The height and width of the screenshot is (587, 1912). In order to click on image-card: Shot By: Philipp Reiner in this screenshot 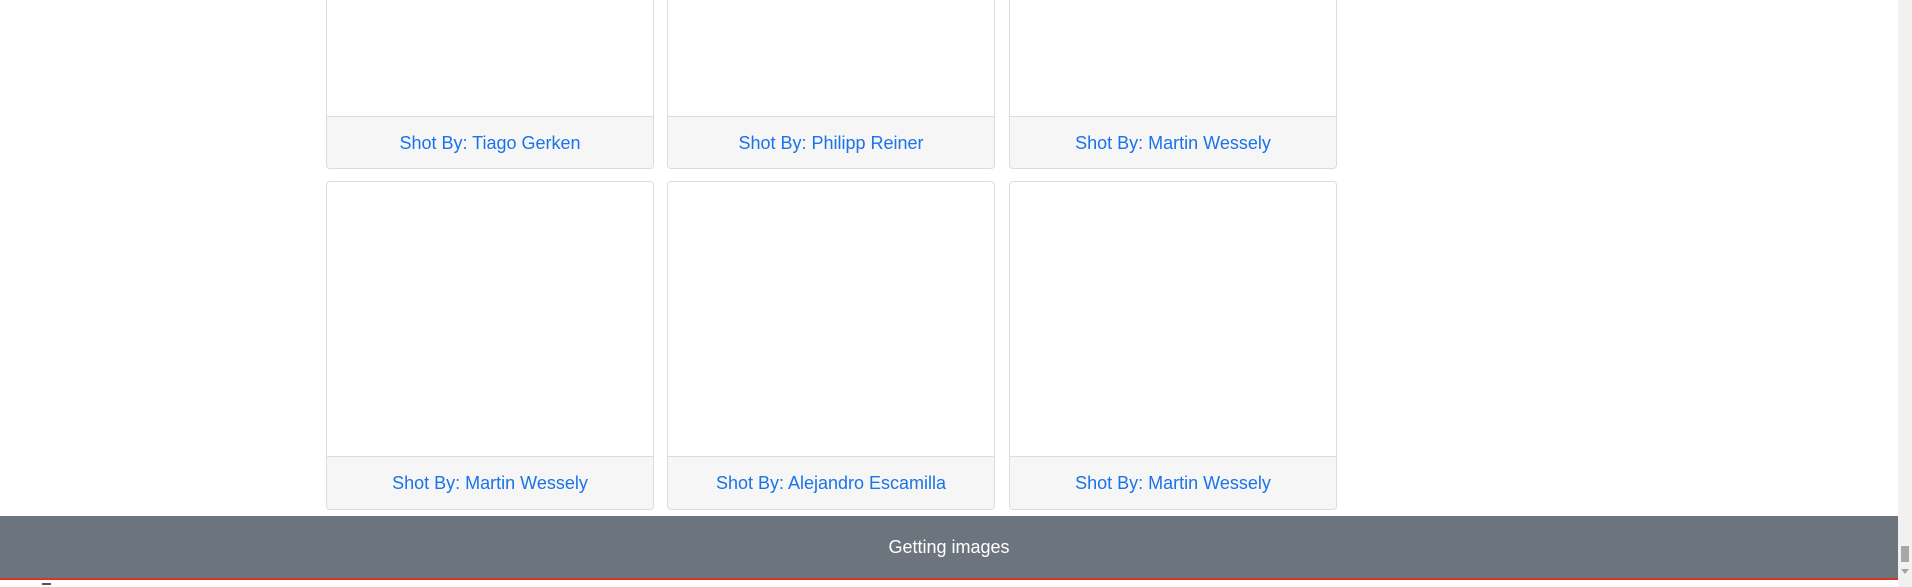, I will do `click(831, 84)`.